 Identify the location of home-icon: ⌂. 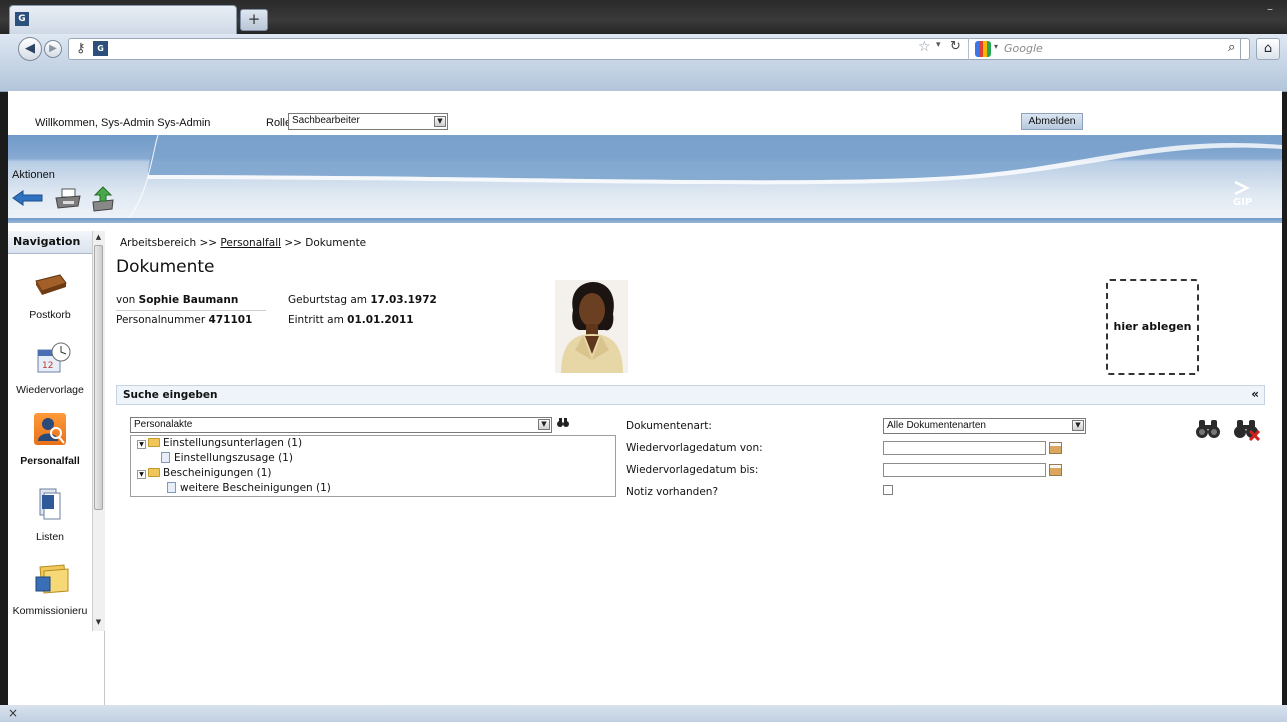
(1268, 49).